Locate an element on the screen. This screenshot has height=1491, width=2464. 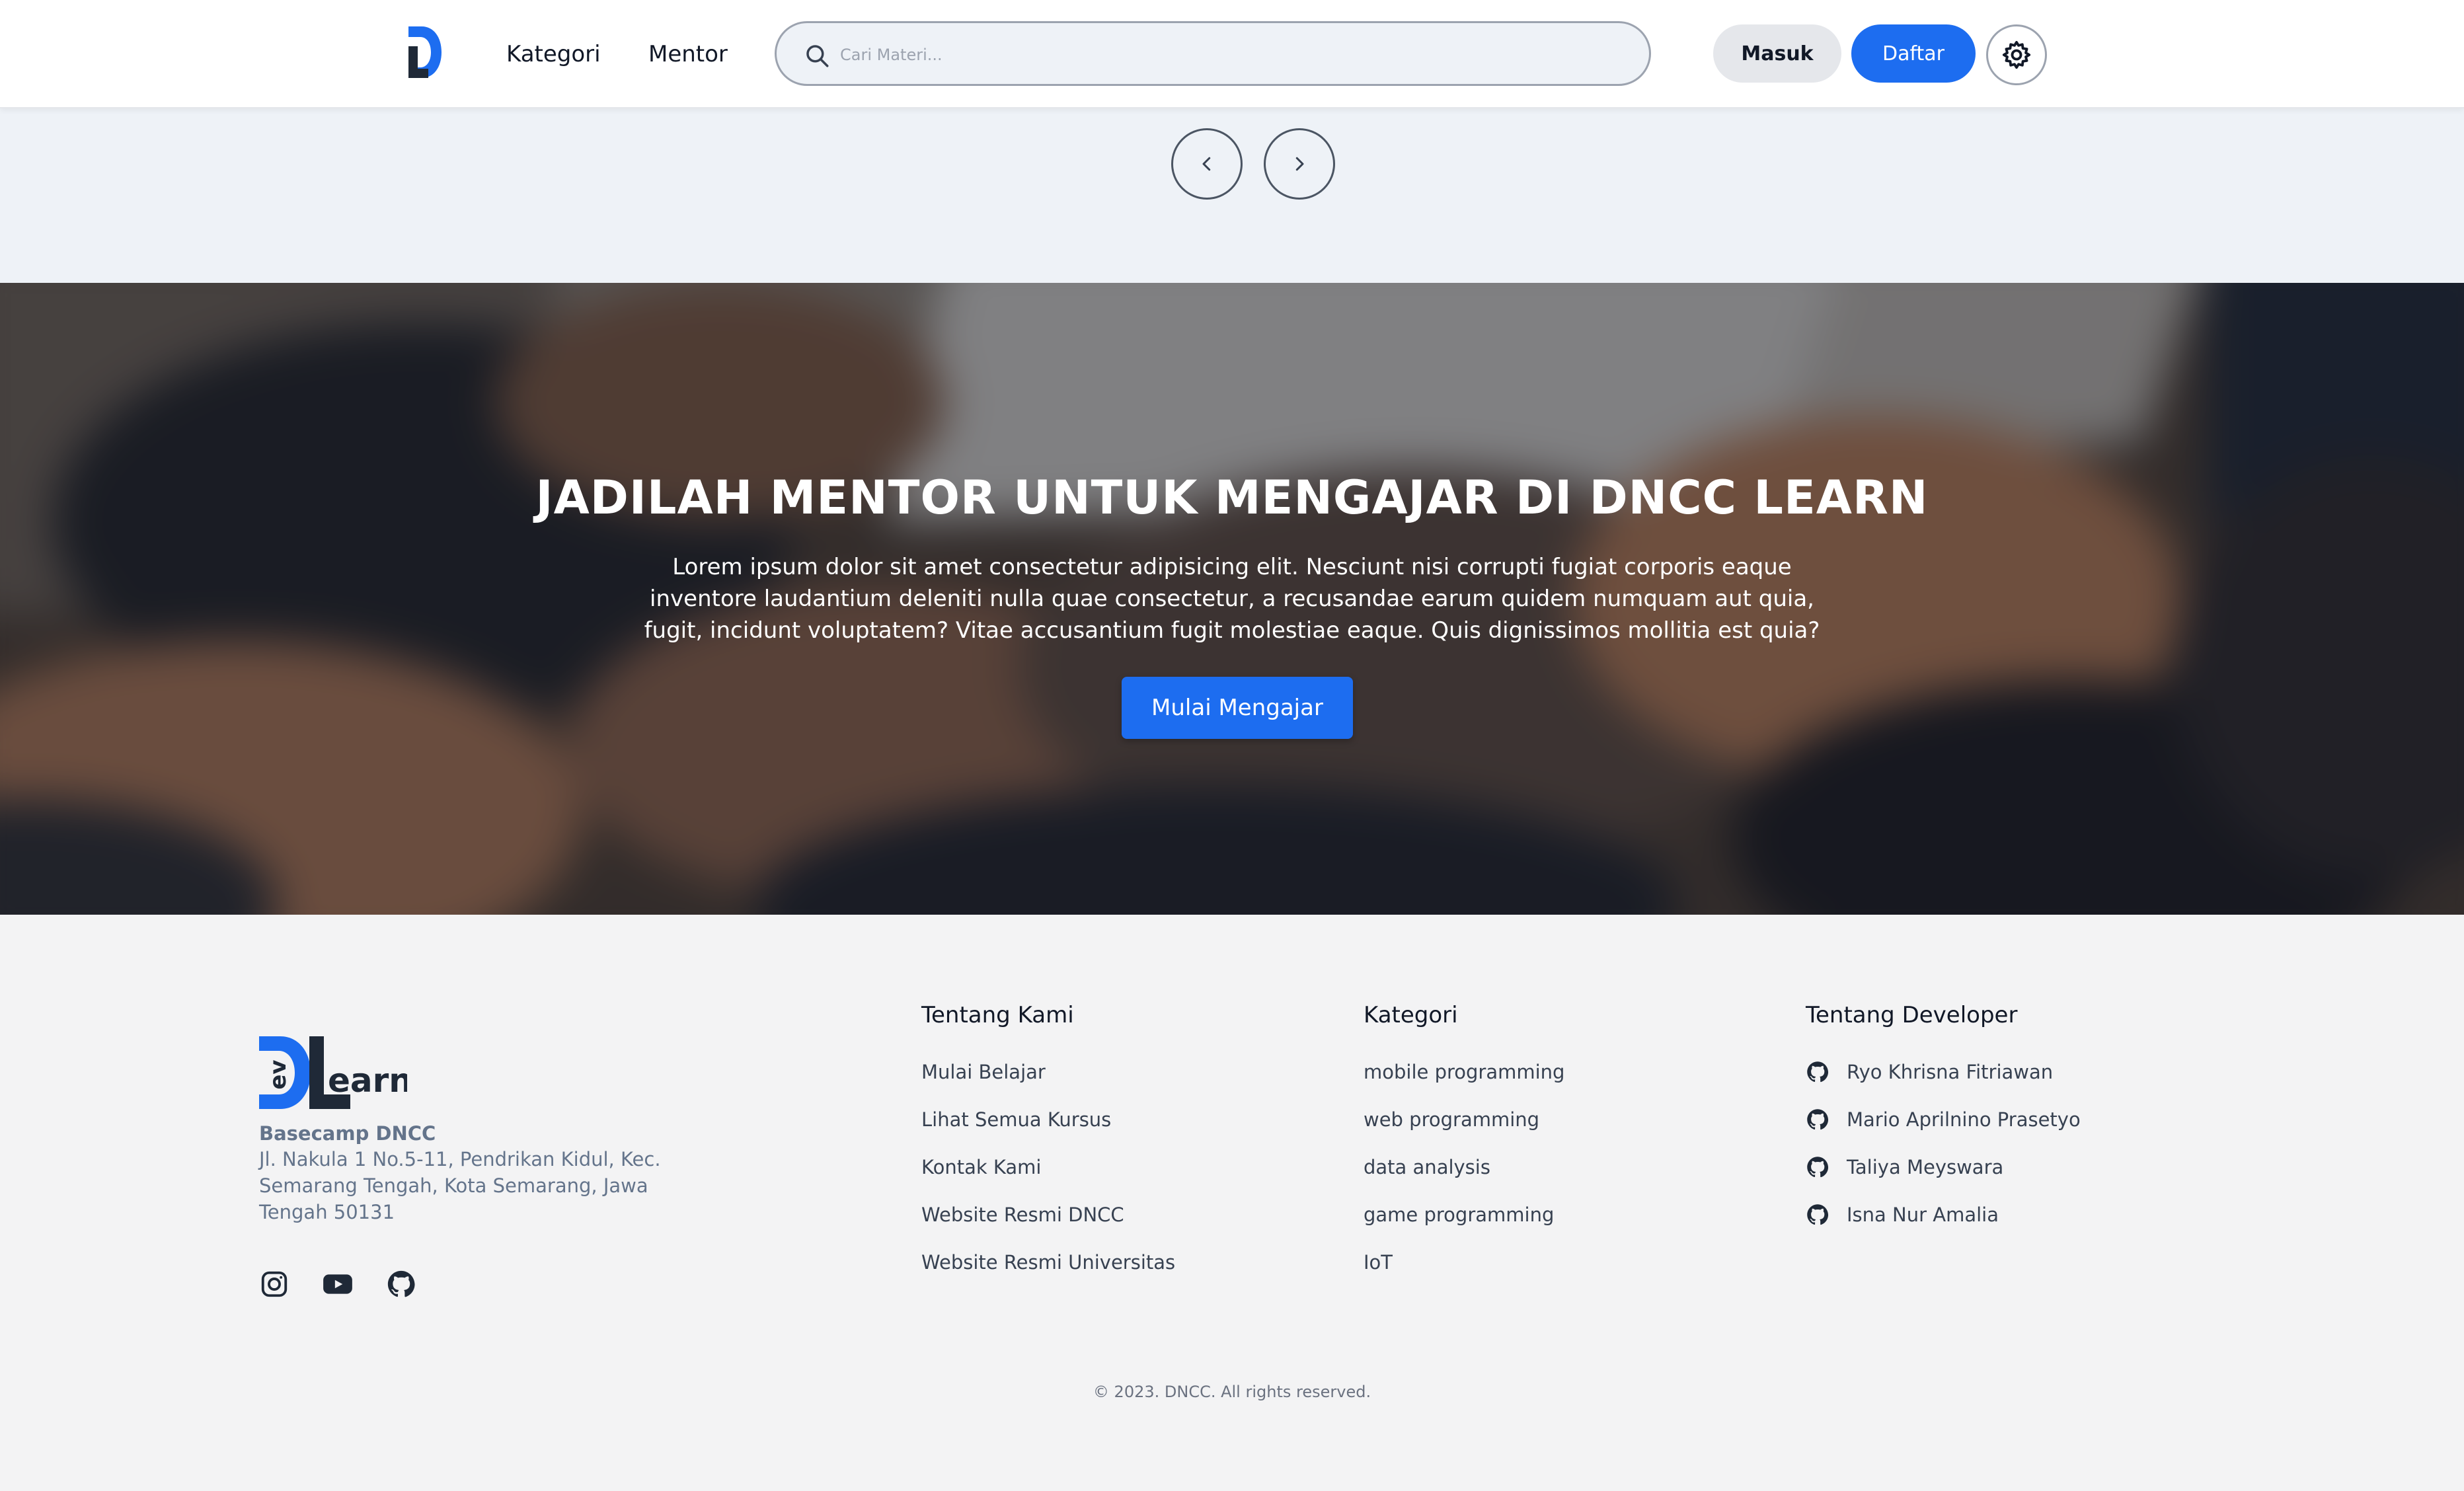
carousel-prev-button is located at coordinates (1207, 164).